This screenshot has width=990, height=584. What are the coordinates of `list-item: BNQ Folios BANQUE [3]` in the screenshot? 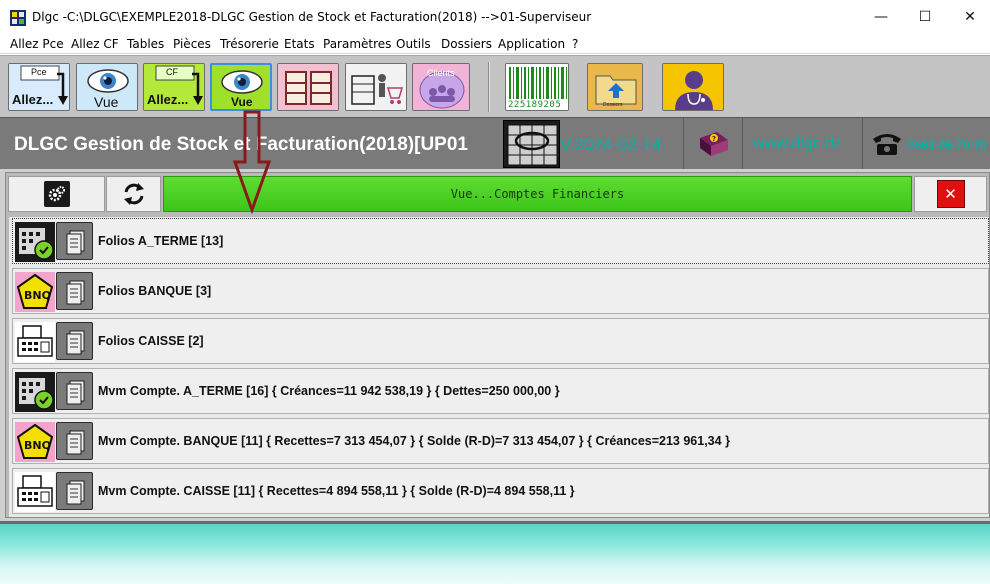 It's located at (500, 291).